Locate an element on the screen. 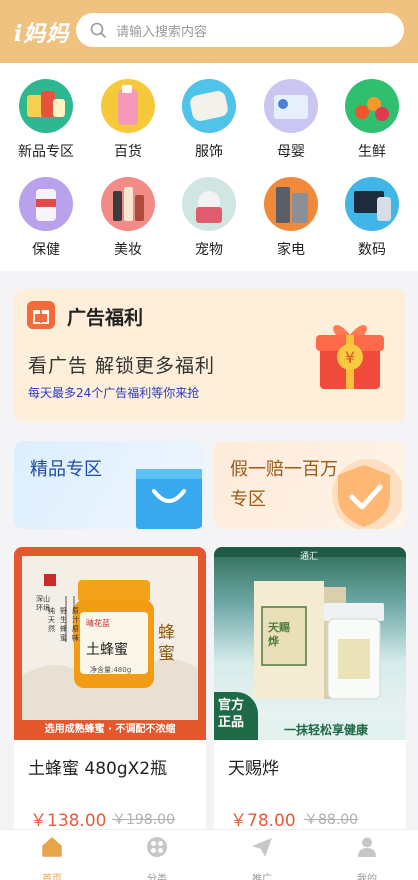  image-caption: 选用成熟蜂蜜 · 不调配不浓缩 is located at coordinates (110, 729).